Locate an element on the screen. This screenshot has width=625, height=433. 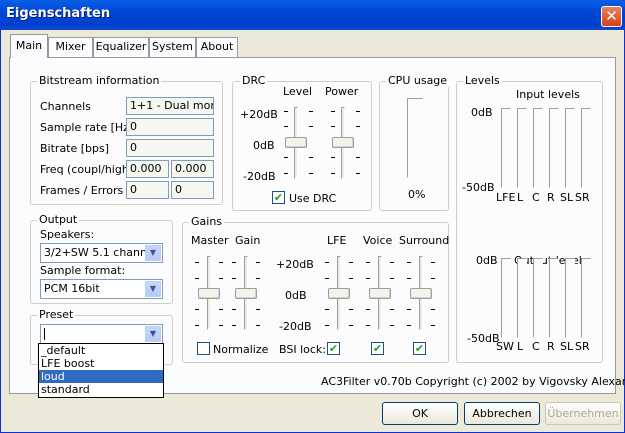
preset-option: LFE boost is located at coordinates (101, 363).